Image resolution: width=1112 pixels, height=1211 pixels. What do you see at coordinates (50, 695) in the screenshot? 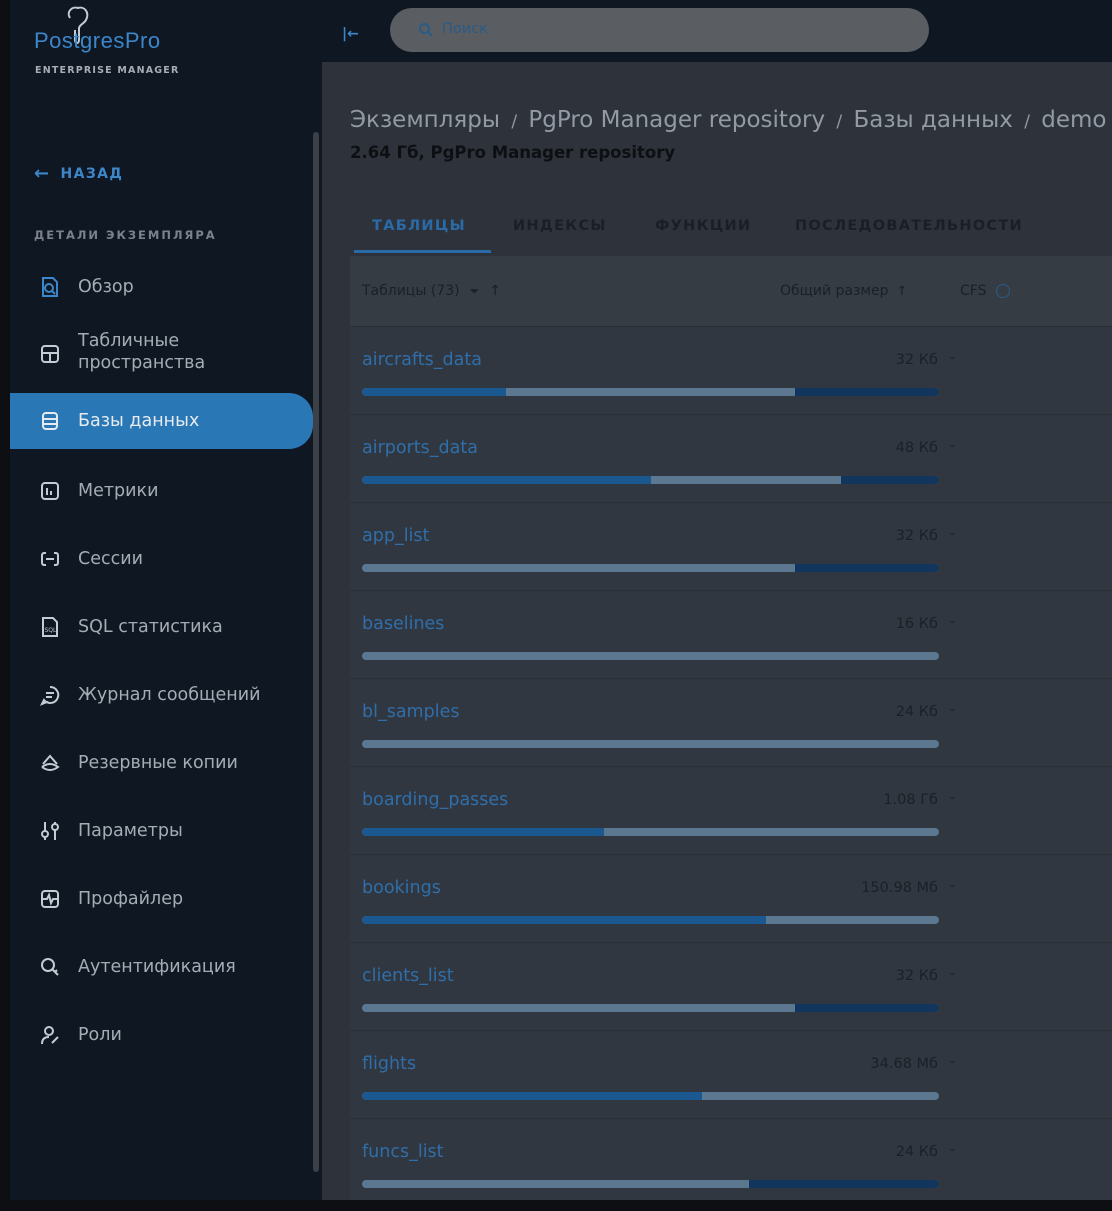
I see `message-log-icon` at bounding box center [50, 695].